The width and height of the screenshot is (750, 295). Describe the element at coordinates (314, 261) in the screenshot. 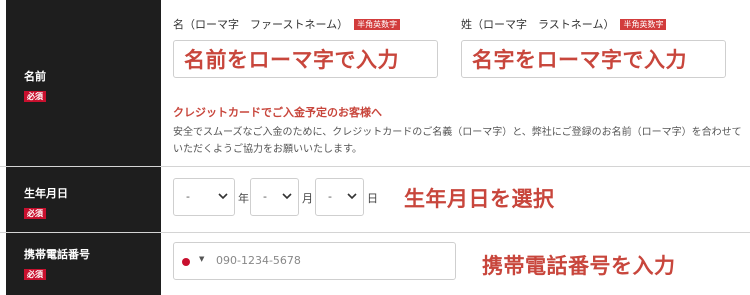

I see `mobile-phone-input: ▼ 090-1234-5678` at that location.